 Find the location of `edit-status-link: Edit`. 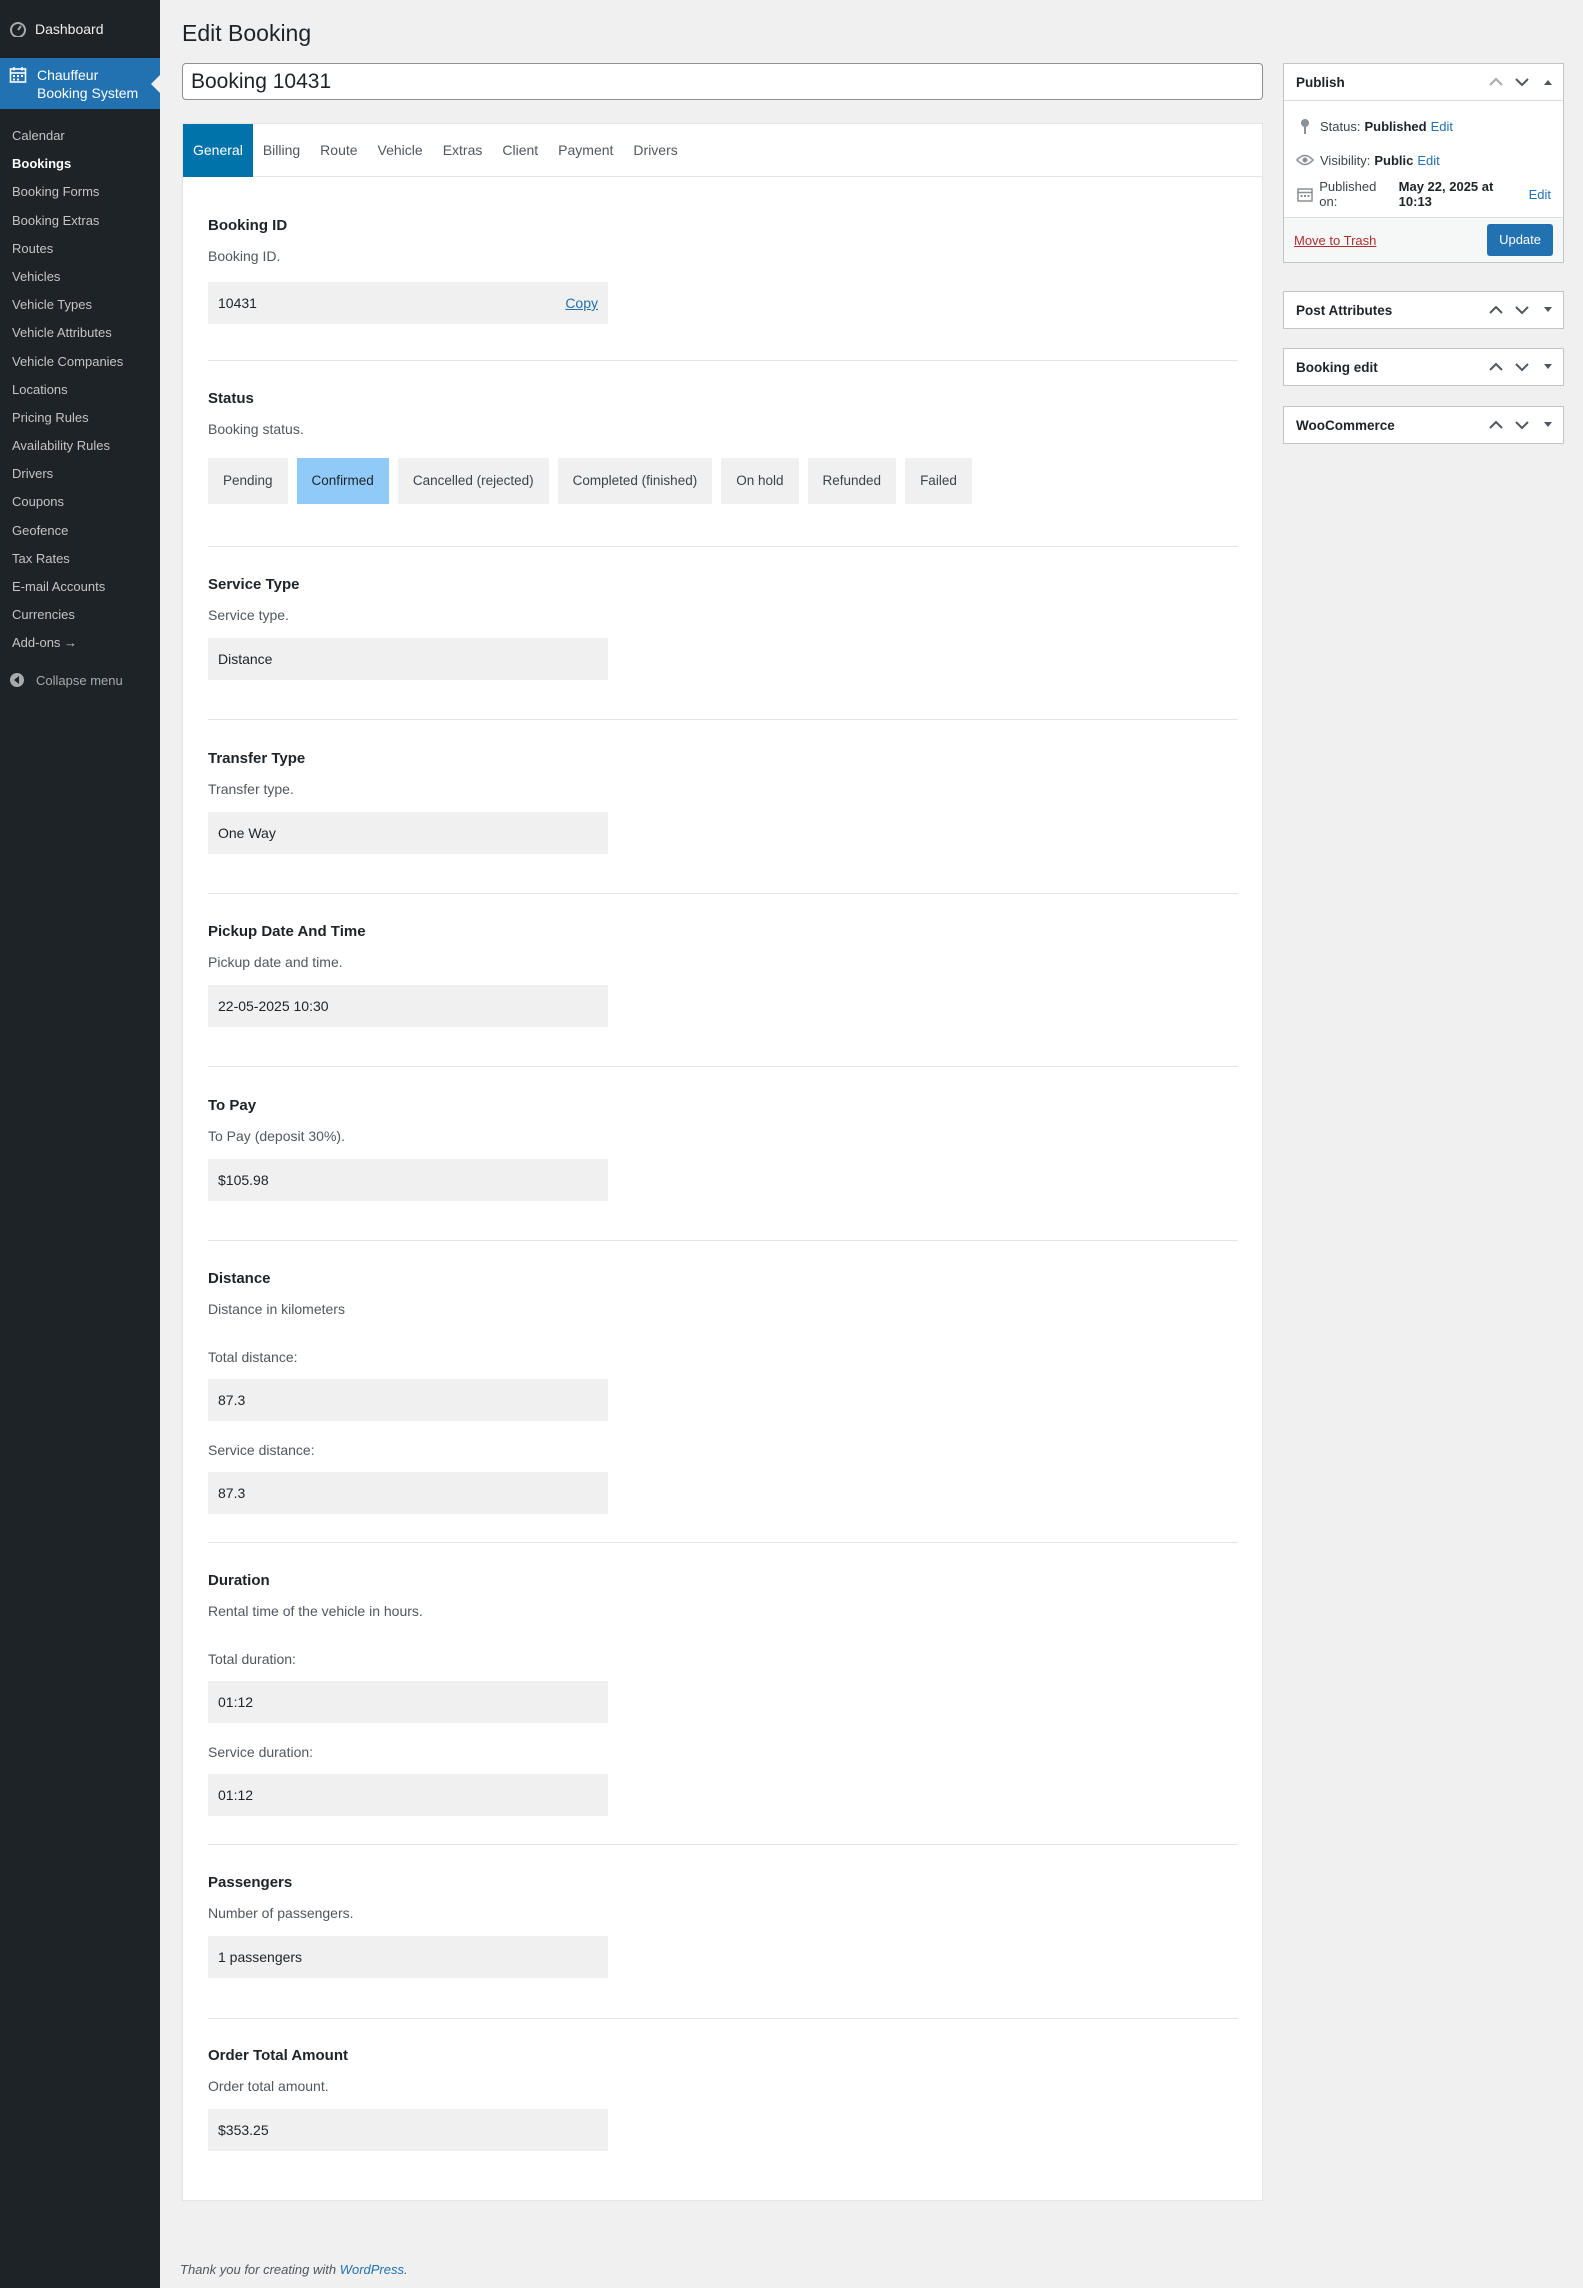

edit-status-link: Edit is located at coordinates (1442, 126).